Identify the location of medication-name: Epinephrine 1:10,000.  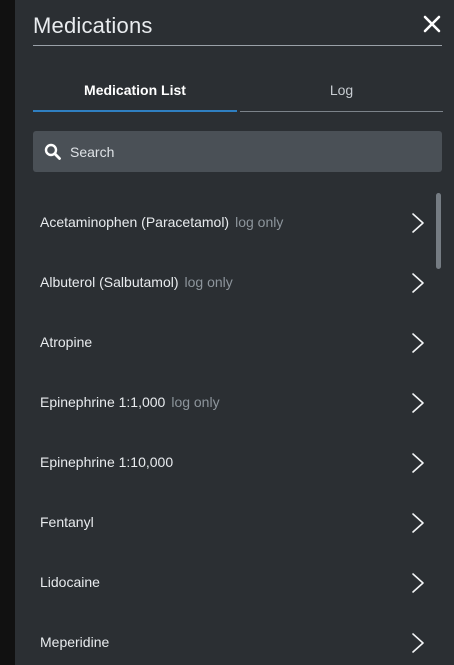
(106, 462).